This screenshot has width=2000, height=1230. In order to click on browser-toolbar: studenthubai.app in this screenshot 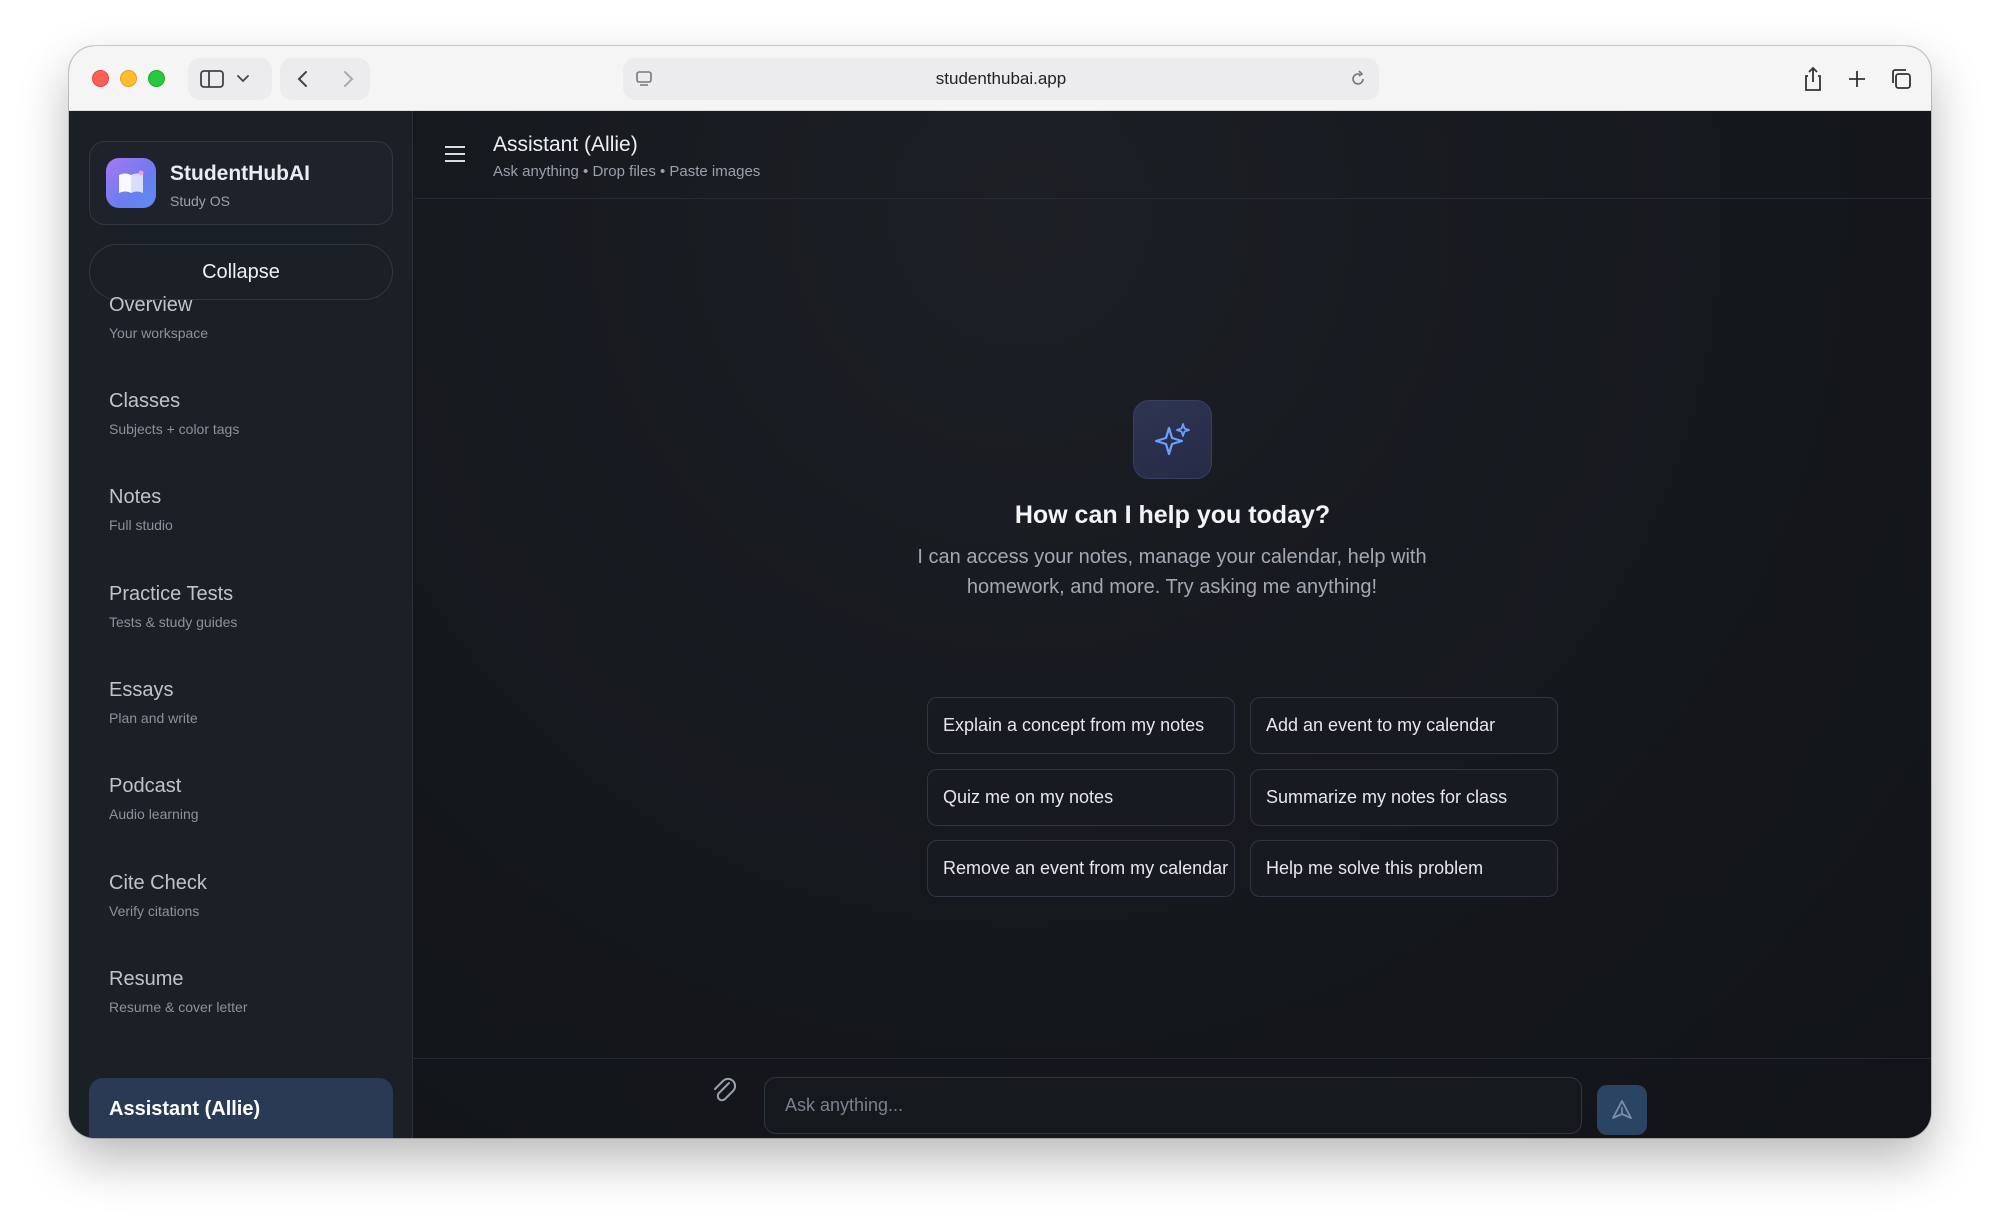, I will do `click(1000, 78)`.